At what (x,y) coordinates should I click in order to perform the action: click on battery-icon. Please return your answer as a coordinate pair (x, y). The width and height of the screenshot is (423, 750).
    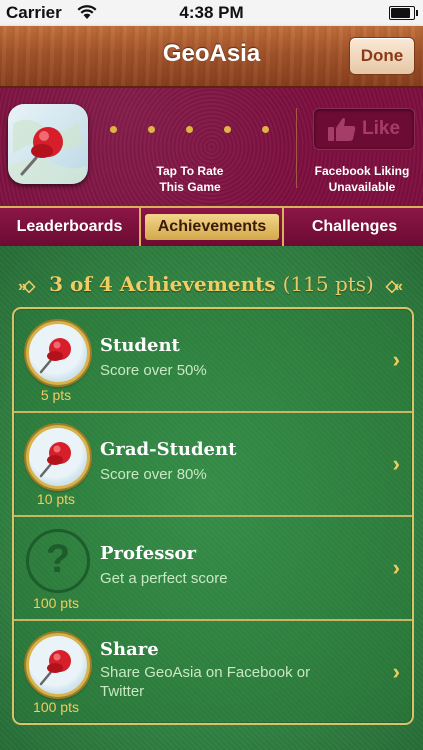
    Looking at the image, I should click on (403, 13).